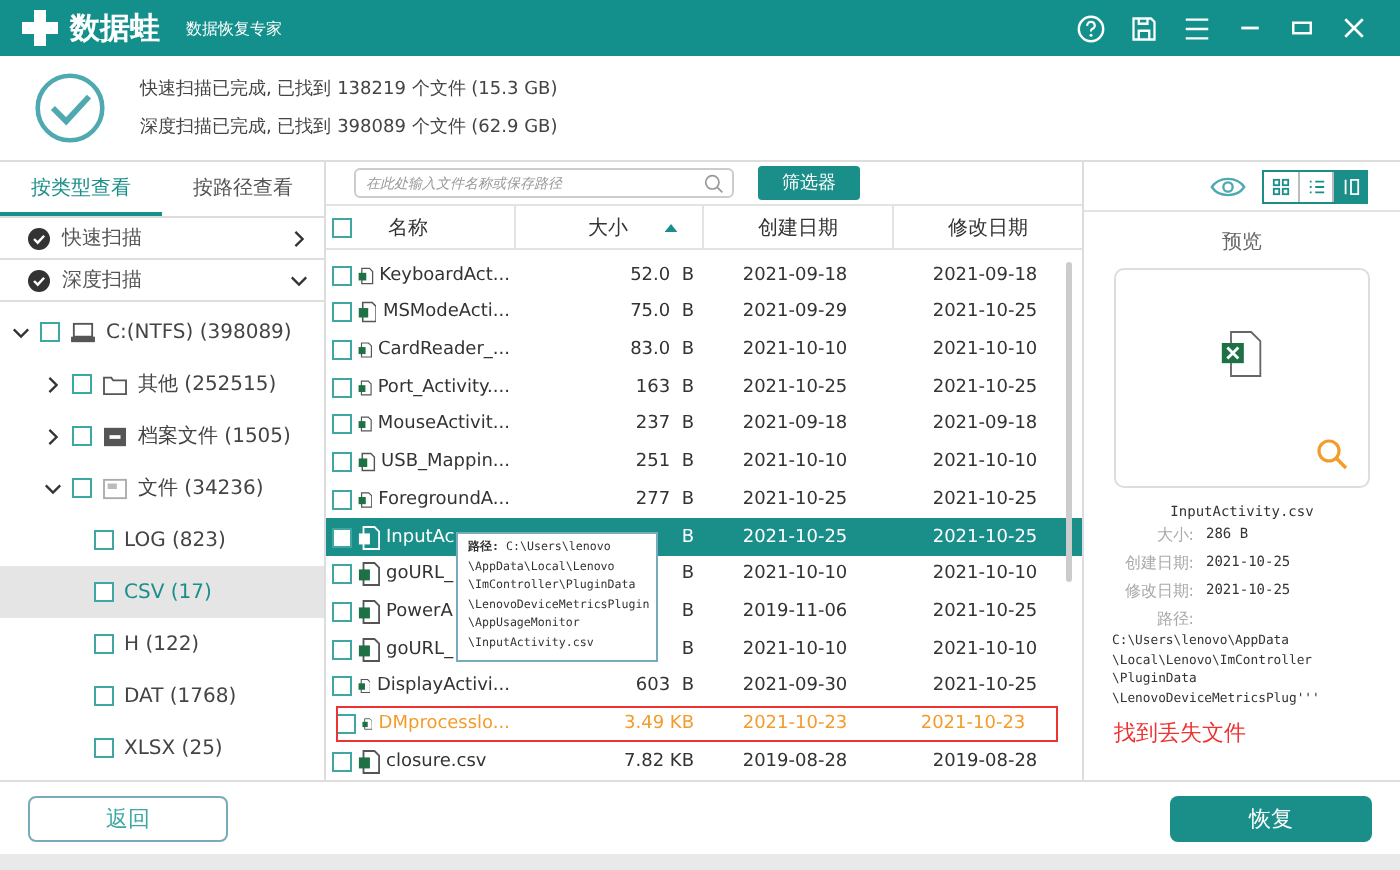 This screenshot has width=1400, height=870. I want to click on tree-label: 文件 (34236), so click(201, 488).